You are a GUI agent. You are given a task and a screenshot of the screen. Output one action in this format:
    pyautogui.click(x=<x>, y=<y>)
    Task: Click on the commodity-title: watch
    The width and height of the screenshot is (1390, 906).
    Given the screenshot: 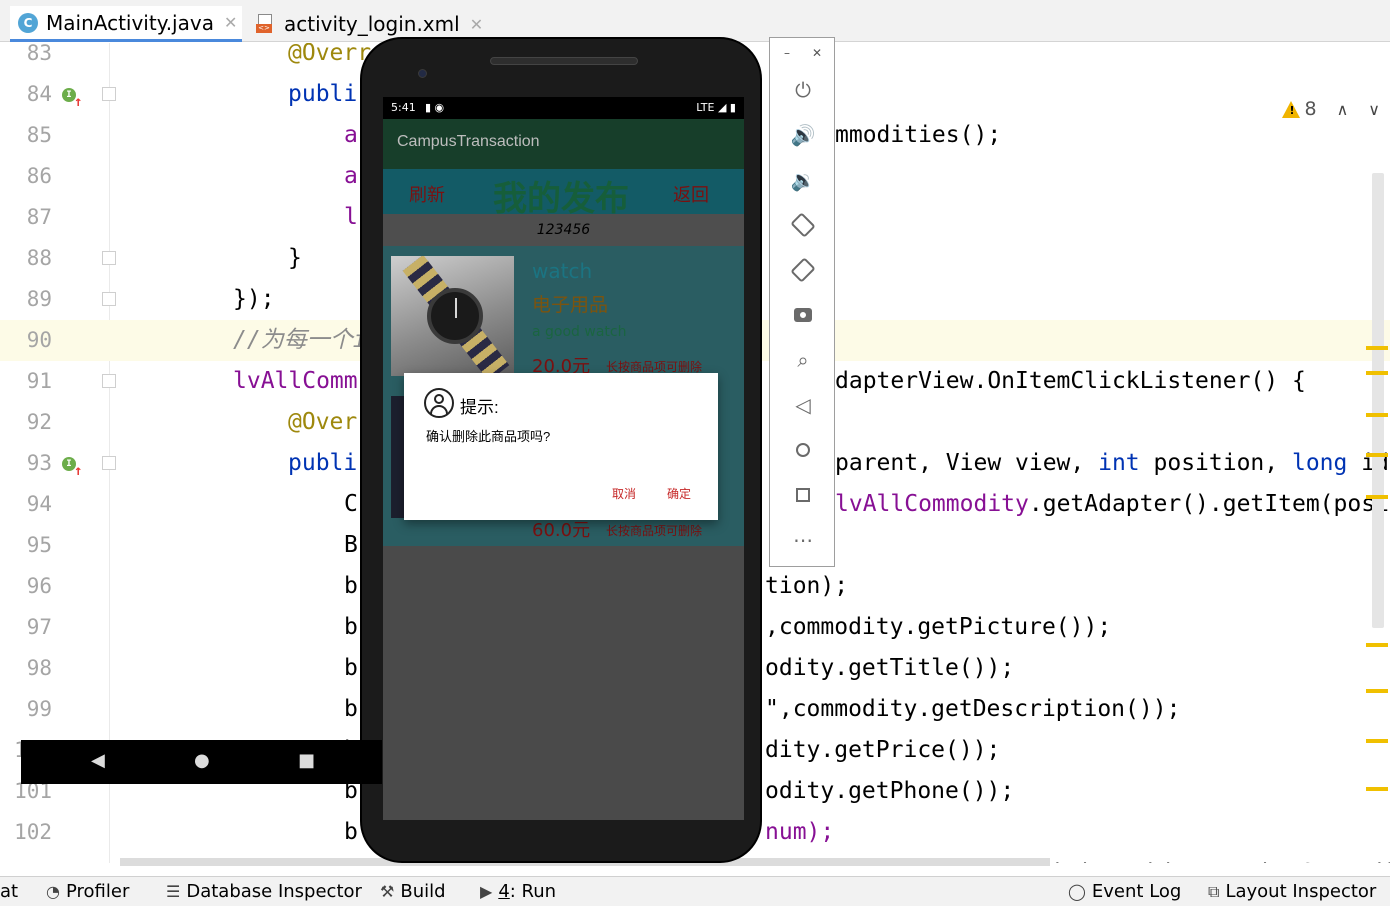 What is the action you would take?
    pyautogui.click(x=562, y=271)
    